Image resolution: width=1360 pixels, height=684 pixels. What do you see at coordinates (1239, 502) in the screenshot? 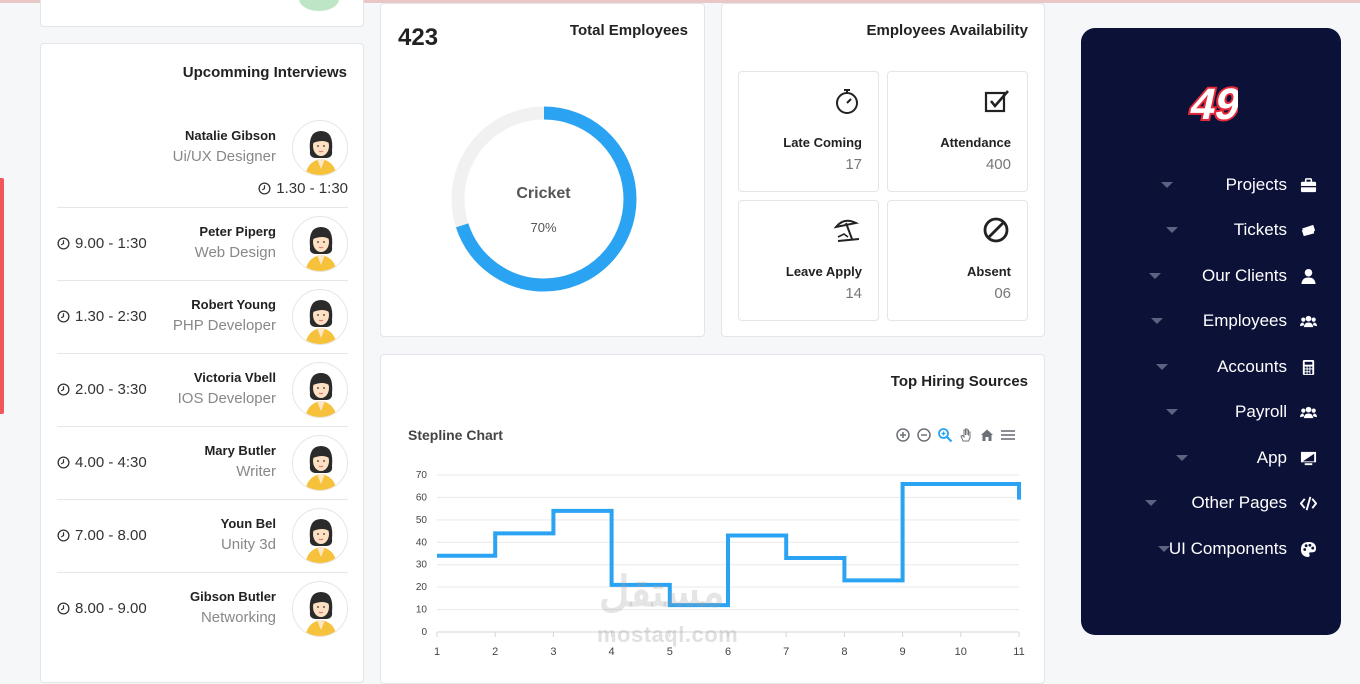
I see `sidebar-item-label: Other Pages` at bounding box center [1239, 502].